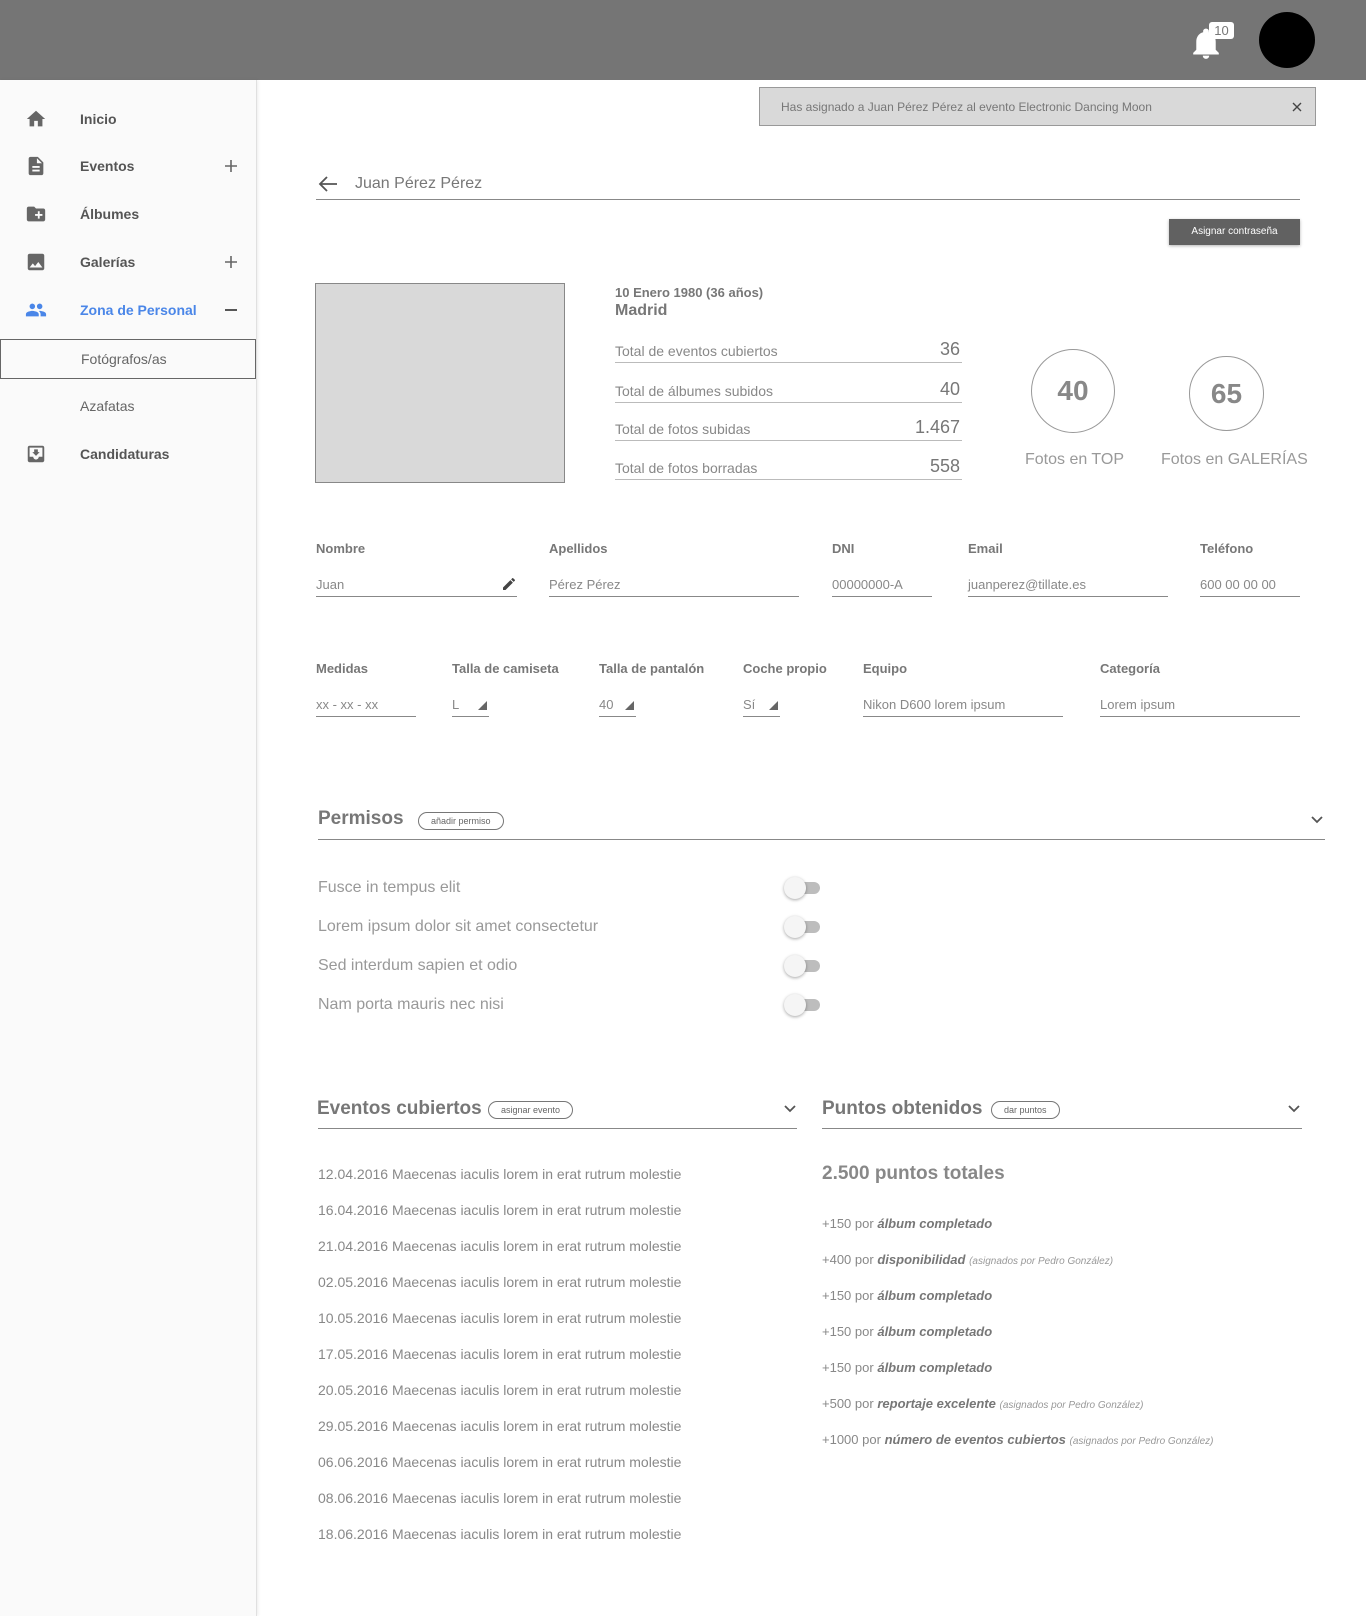  Describe the element at coordinates (985, 548) in the screenshot. I see `field-label: Email` at that location.